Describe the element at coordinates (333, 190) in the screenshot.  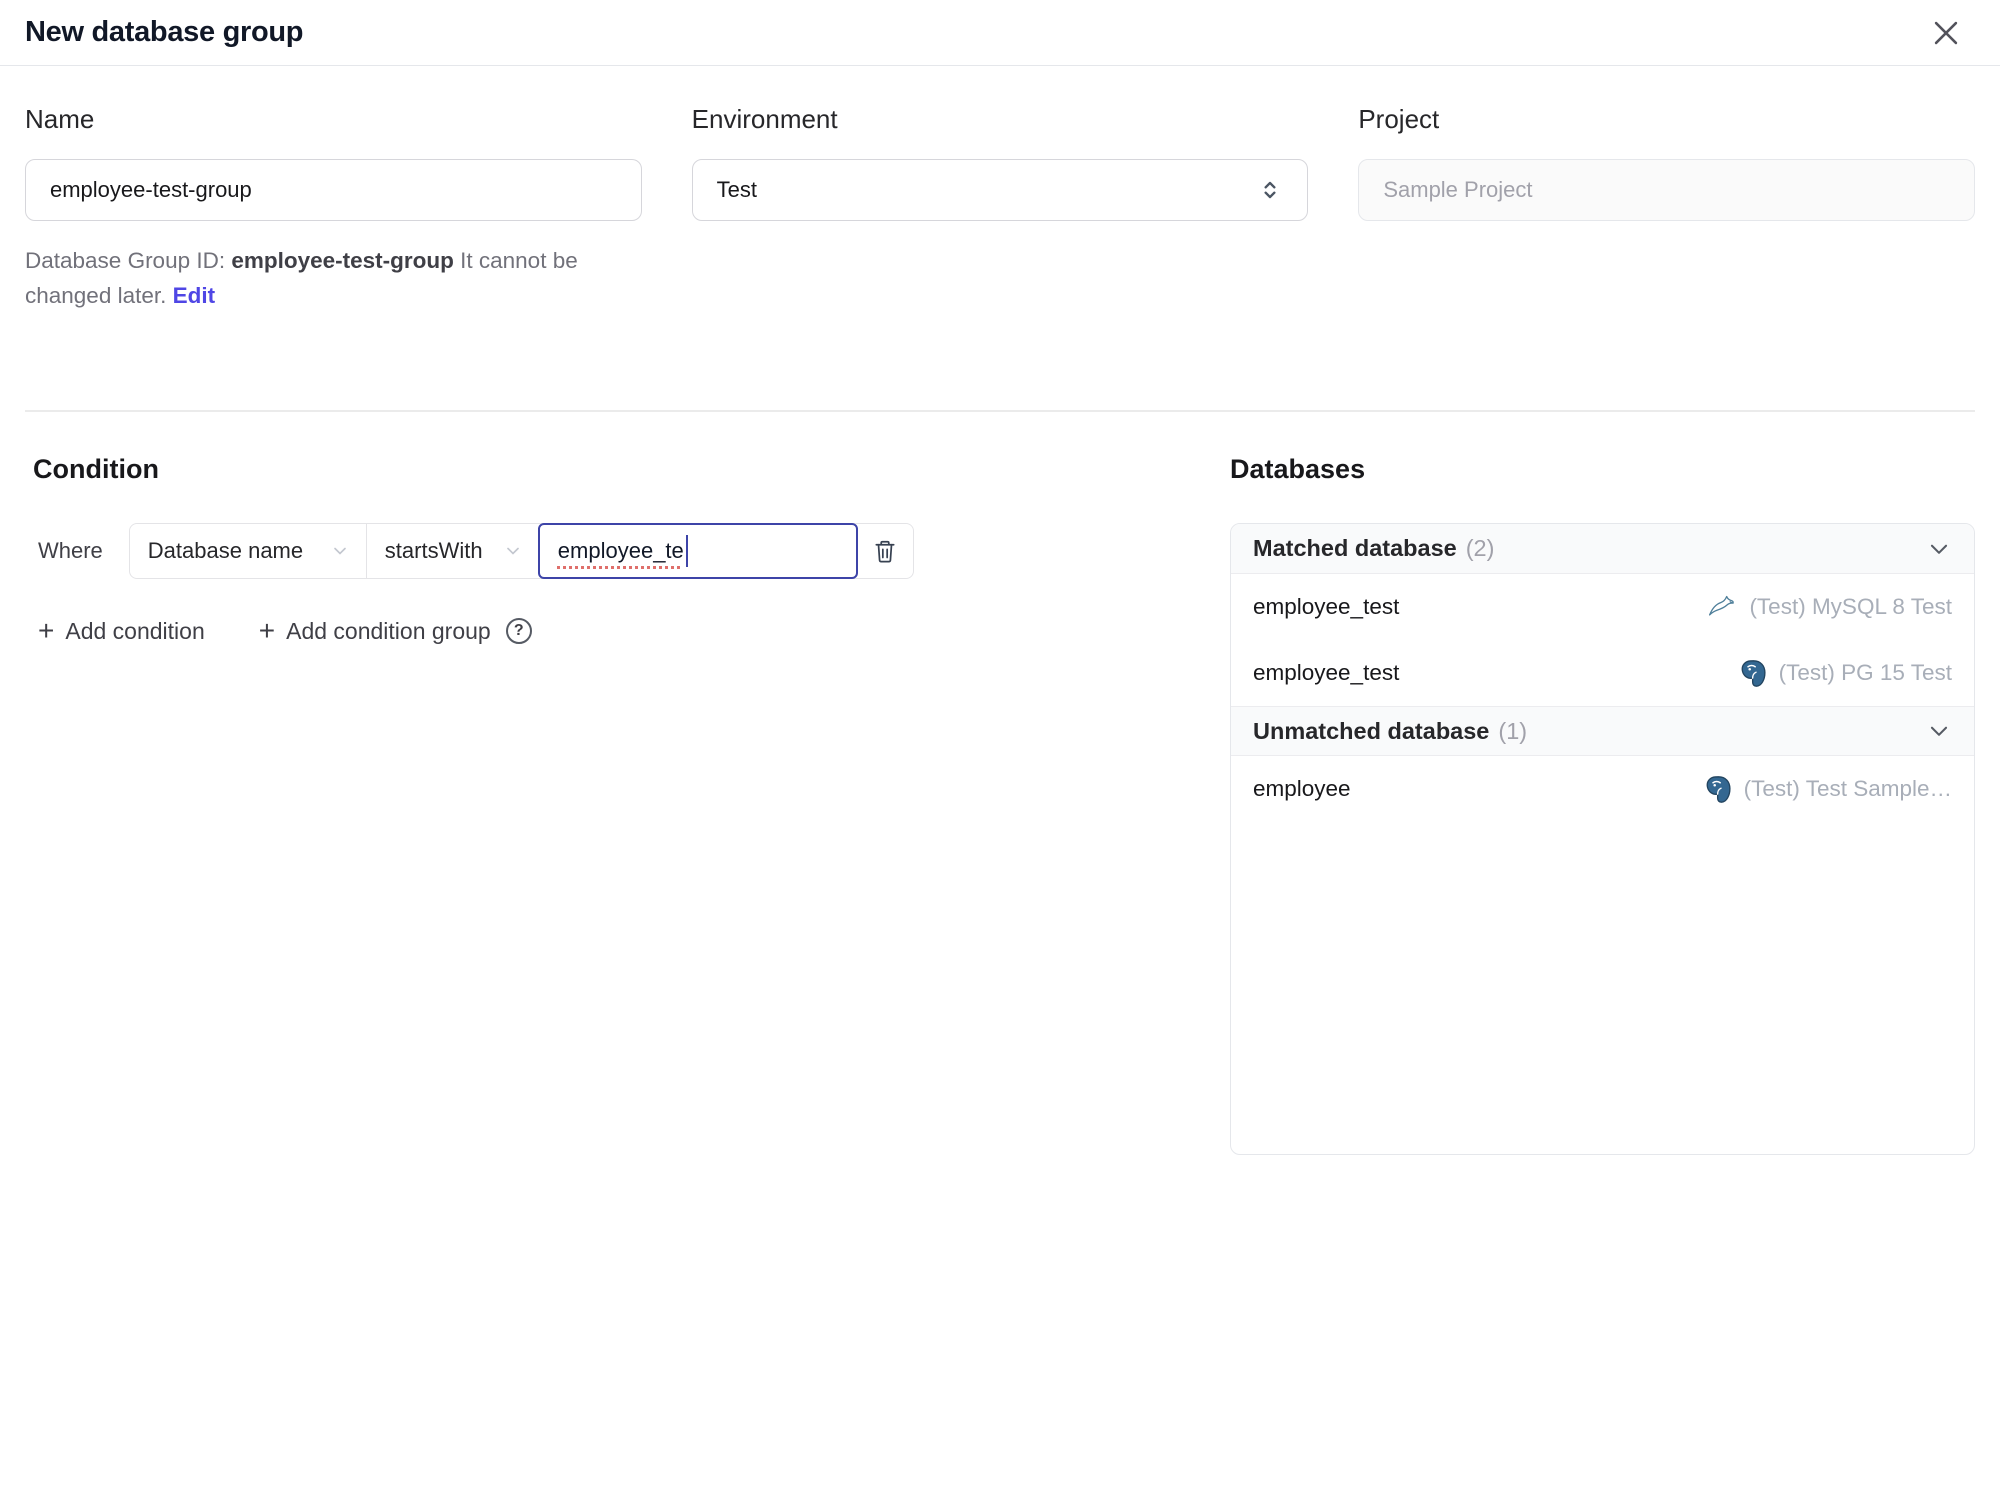
I see `name-input` at that location.